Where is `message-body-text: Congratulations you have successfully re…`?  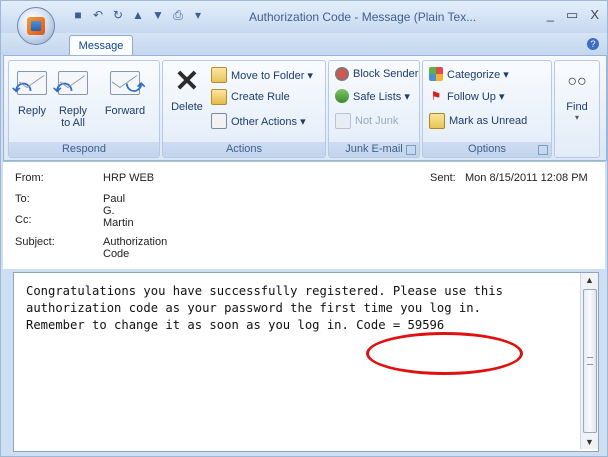
message-body-text: Congratulations you have successfully re… is located at coordinates (296, 308).